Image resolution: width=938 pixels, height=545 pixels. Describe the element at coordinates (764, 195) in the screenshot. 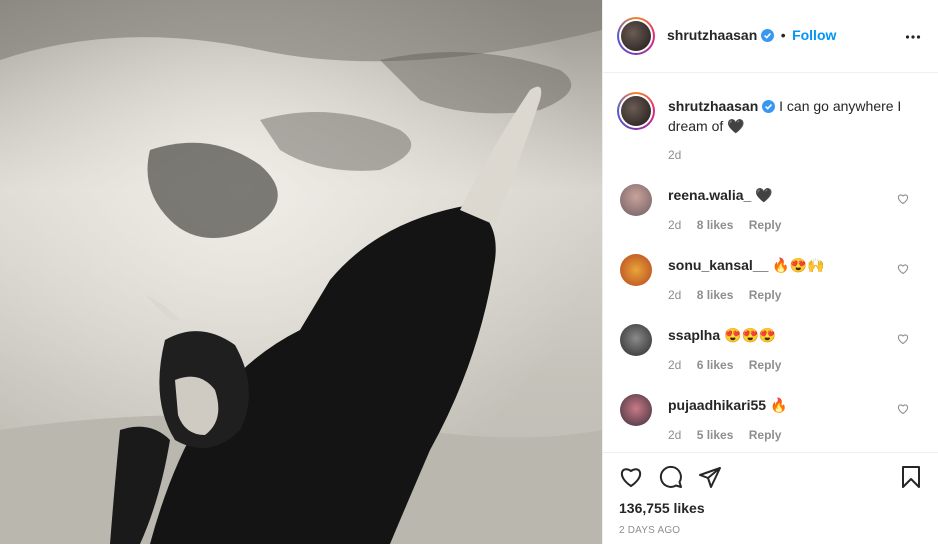

I see `comment-text: 🖤` at that location.